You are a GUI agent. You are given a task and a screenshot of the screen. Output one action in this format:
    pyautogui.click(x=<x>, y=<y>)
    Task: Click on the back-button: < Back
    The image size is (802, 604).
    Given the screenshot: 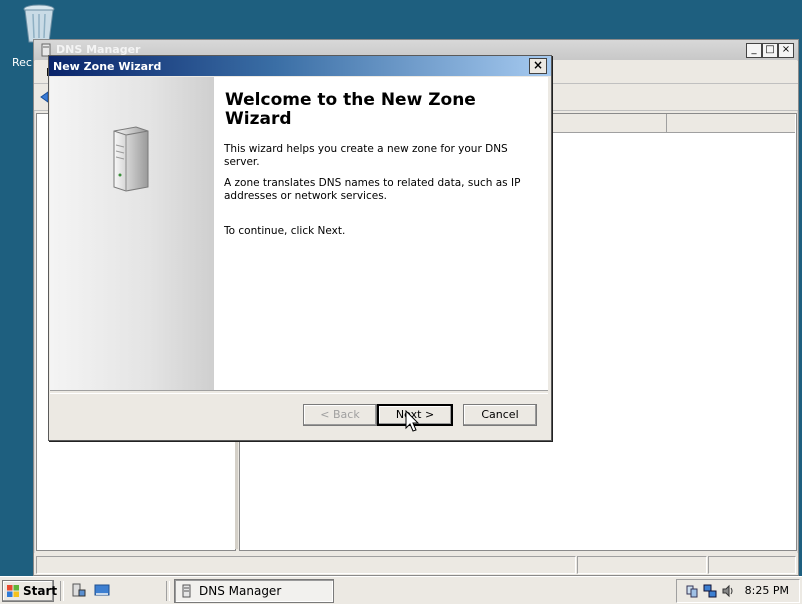 What is the action you would take?
    pyautogui.click(x=340, y=415)
    